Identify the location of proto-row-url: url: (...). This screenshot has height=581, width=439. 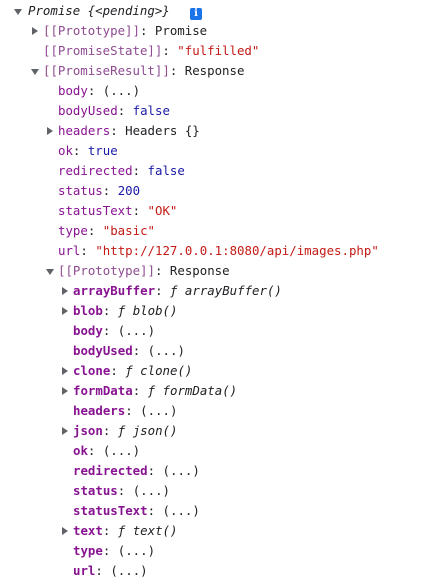
(219, 571).